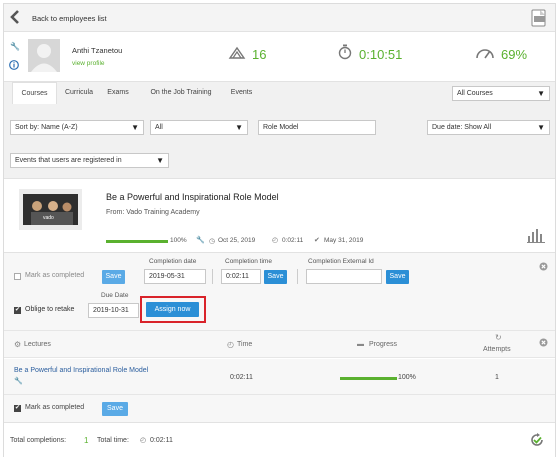 This screenshot has height=460, width=559. I want to click on avatar, so click(44, 55).